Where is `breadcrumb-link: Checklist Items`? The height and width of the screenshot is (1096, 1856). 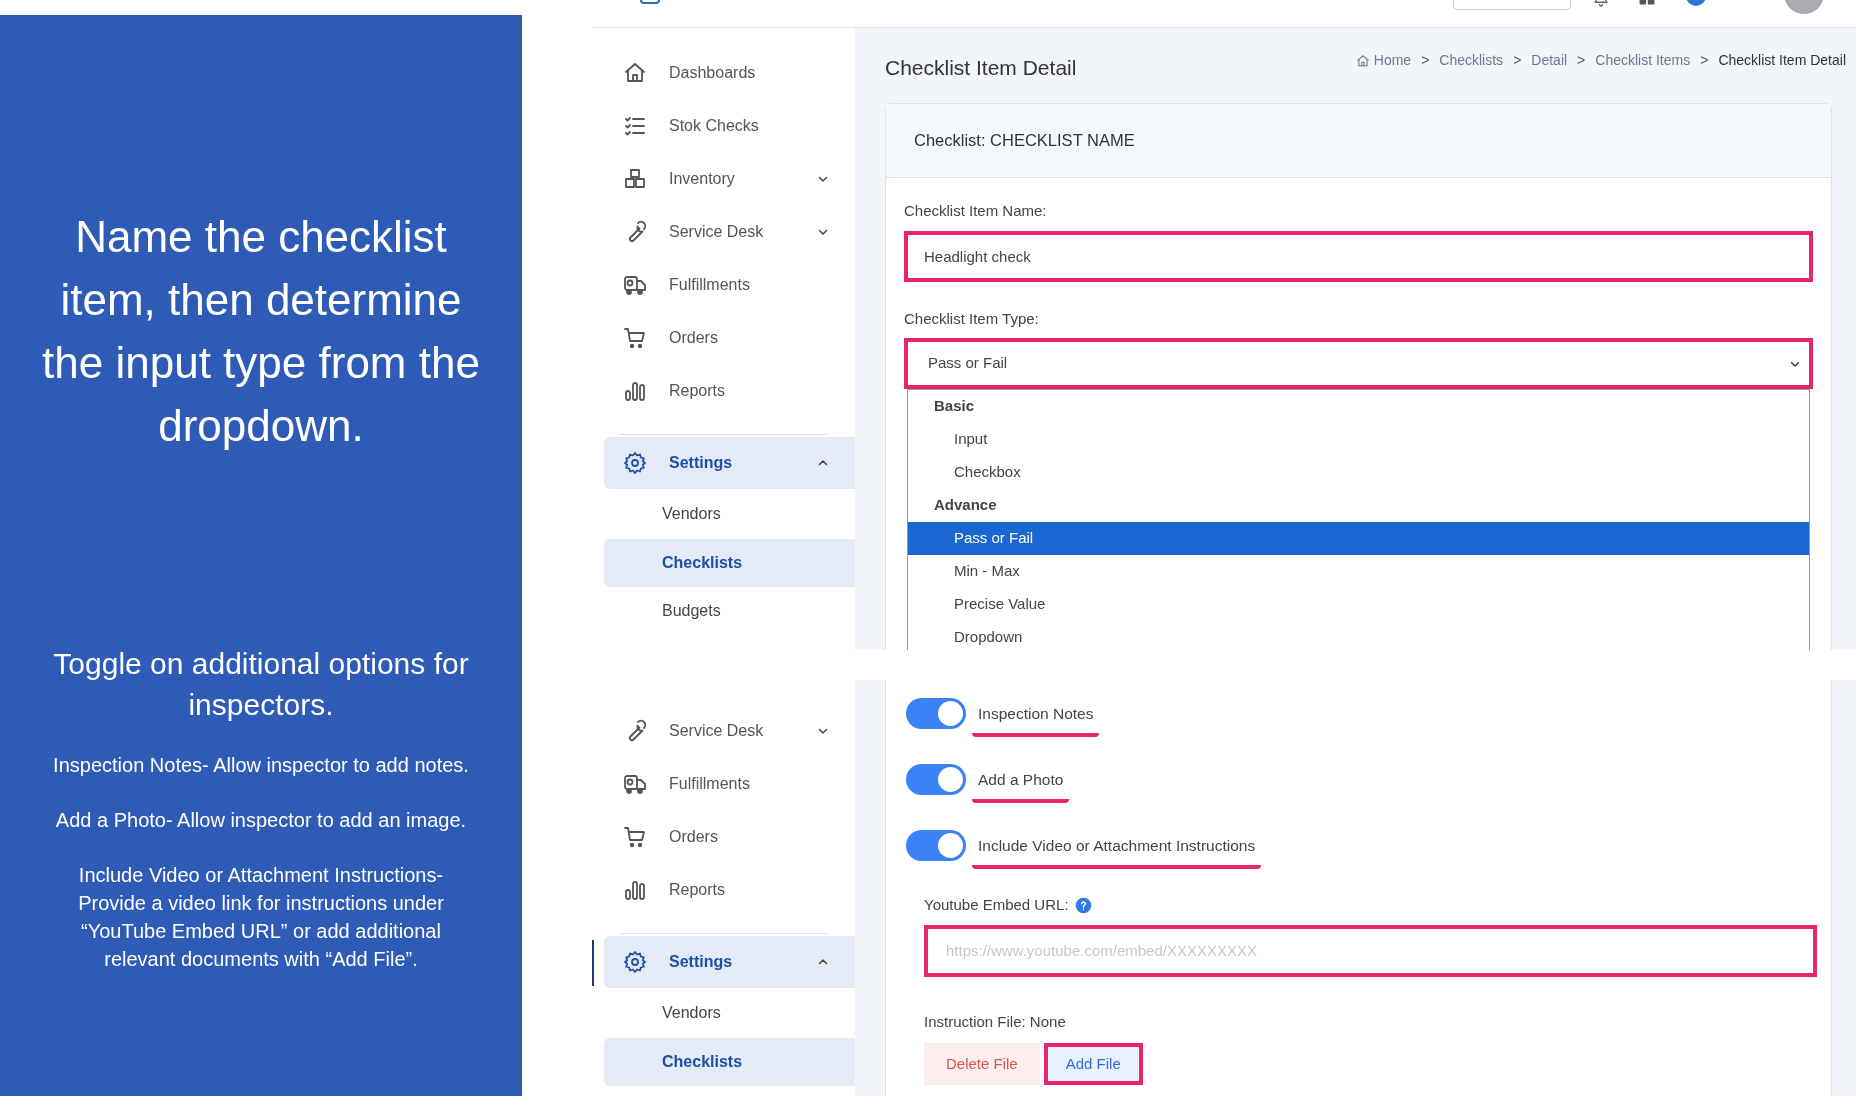
breadcrumb-link: Checklist Items is located at coordinates (1643, 60).